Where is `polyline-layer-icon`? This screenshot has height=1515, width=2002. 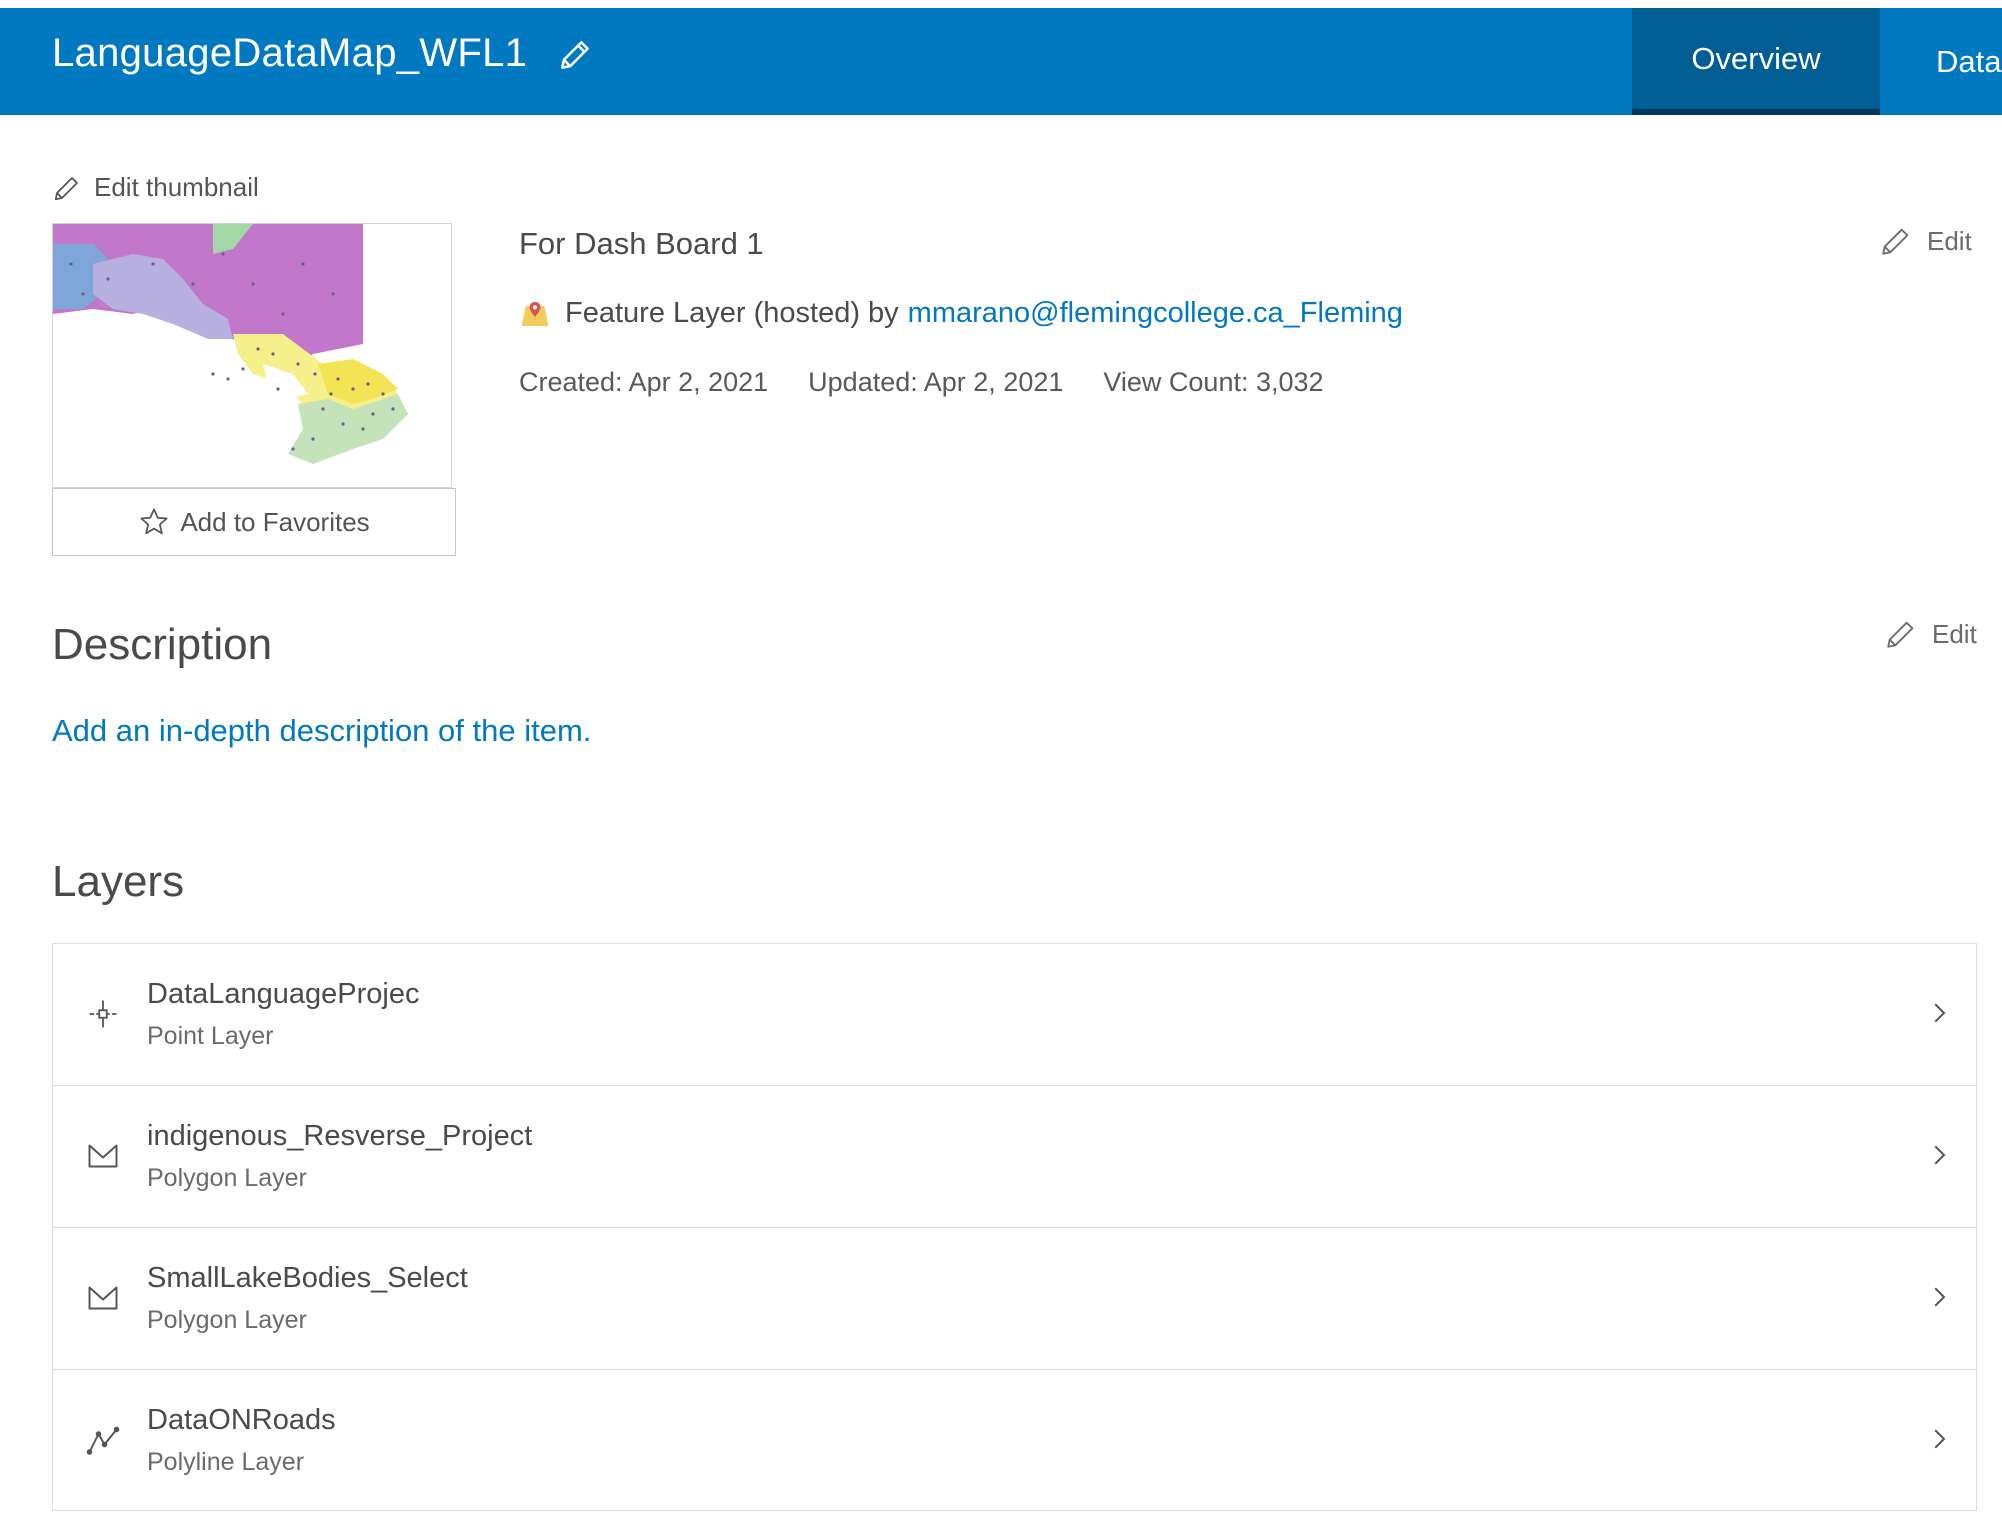 polyline-layer-icon is located at coordinates (103, 1440).